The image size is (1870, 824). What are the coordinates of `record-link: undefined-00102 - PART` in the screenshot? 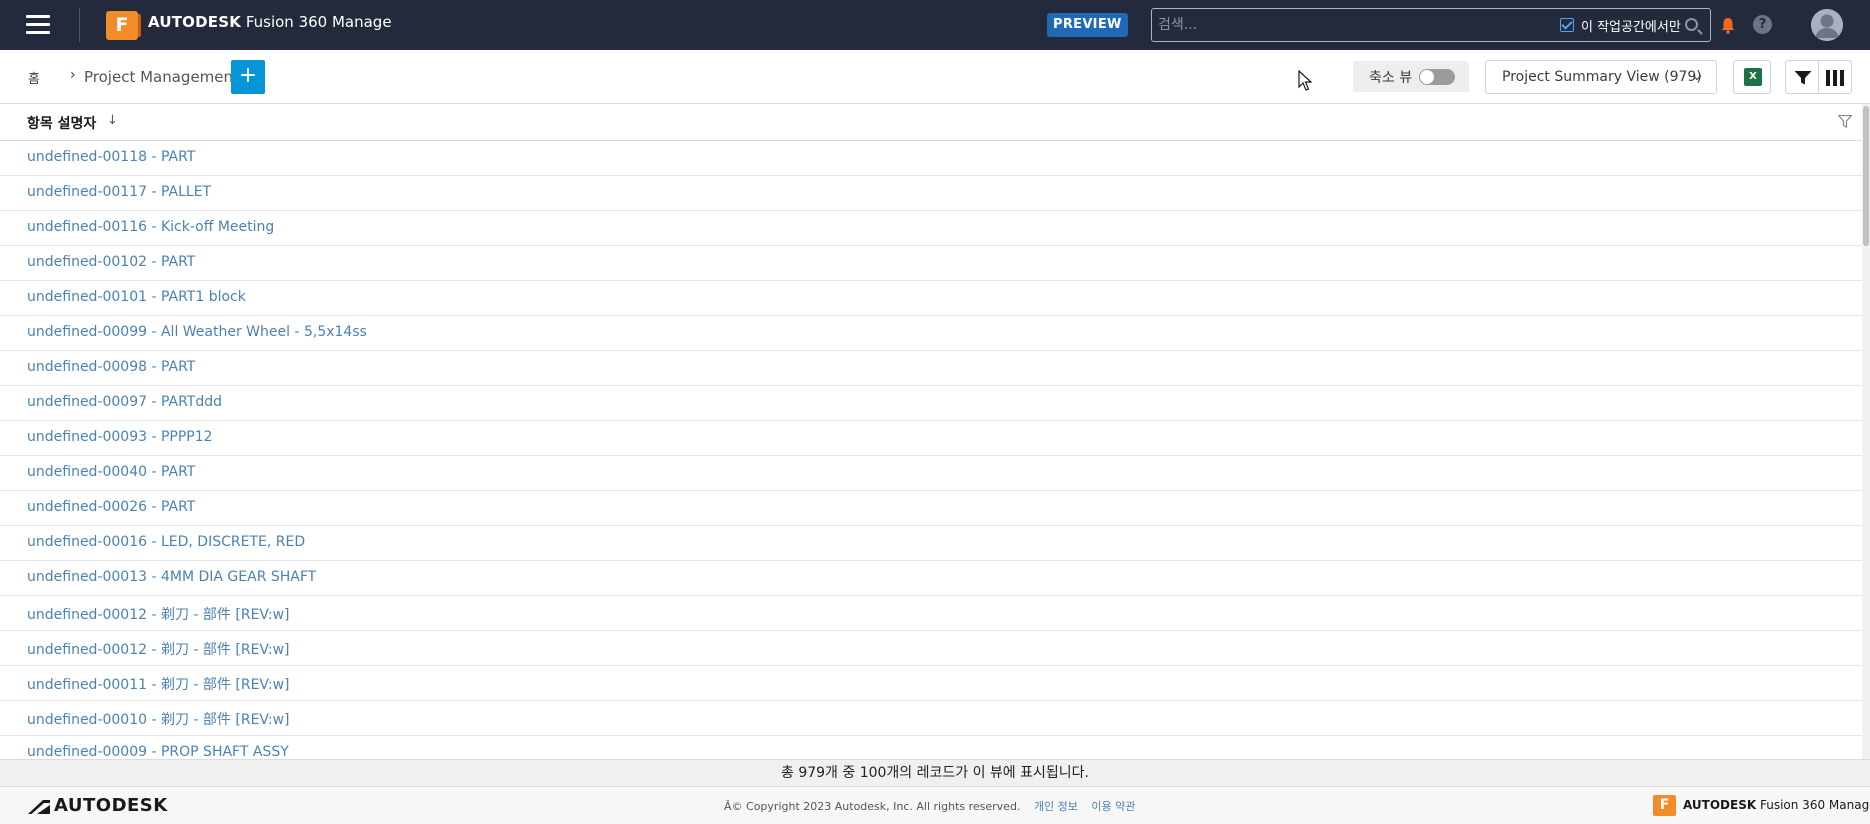 It's located at (111, 262).